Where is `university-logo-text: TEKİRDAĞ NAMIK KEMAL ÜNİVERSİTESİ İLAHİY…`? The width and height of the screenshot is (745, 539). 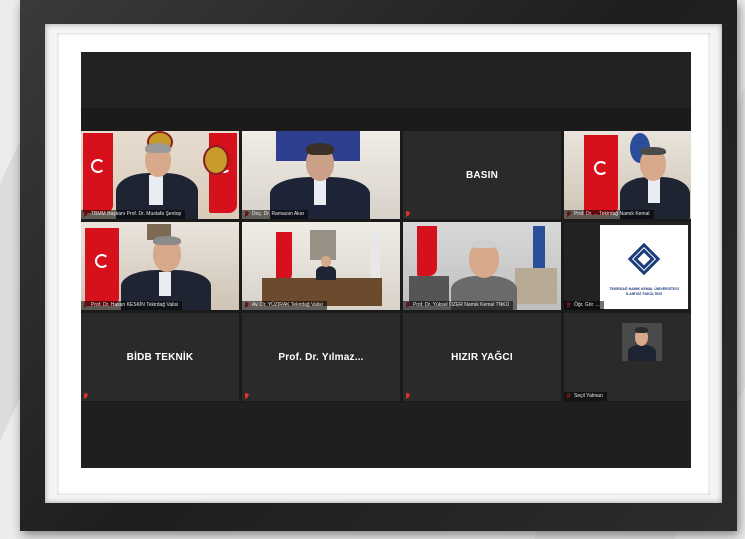
university-logo-text: TEKİRDAĞ NAMIK KEMAL ÜNİVERSİTESİ İLAHİY… is located at coordinates (644, 291).